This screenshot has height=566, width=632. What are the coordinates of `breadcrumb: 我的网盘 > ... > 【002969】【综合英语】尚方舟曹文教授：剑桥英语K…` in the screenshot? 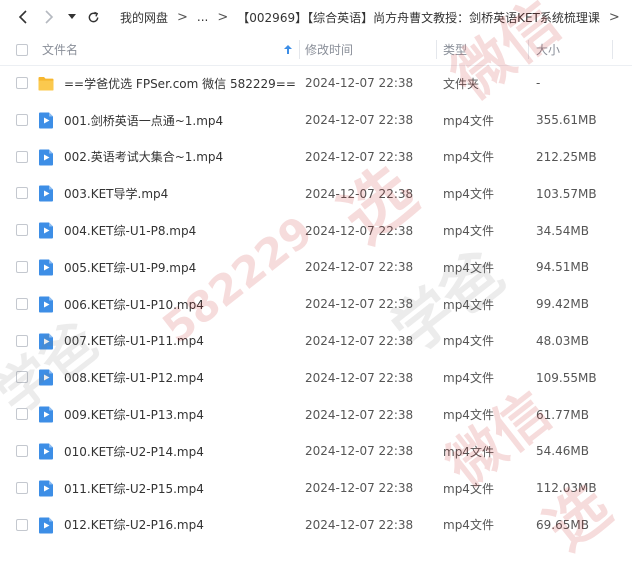 It's located at (374, 17).